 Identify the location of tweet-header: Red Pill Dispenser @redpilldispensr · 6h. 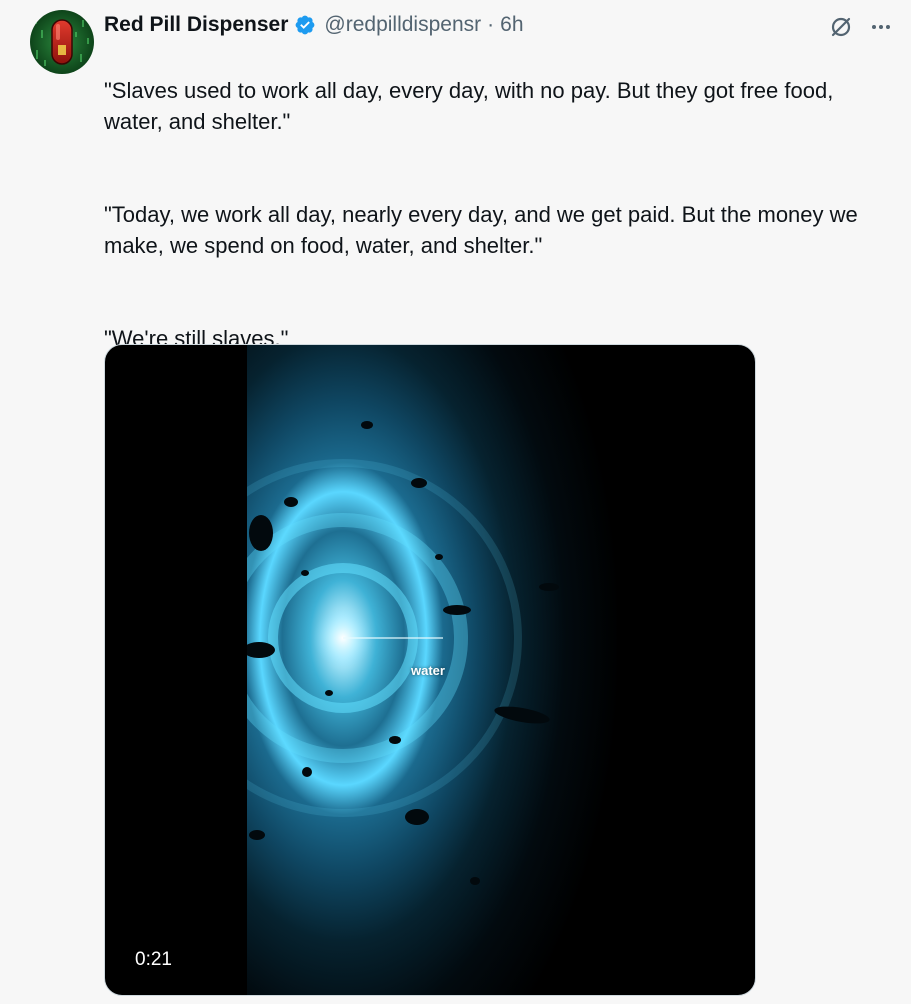
(499, 25).